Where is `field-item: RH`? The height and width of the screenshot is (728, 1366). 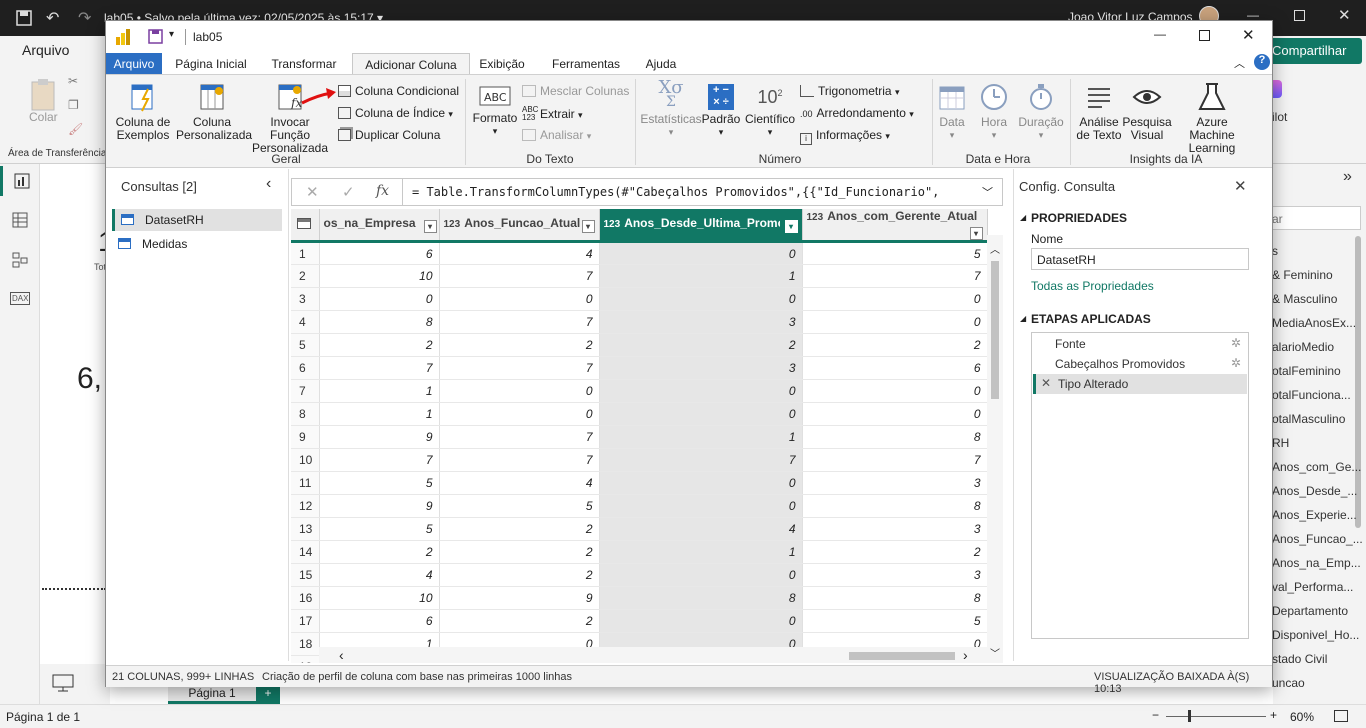 field-item: RH is located at coordinates (1280, 443).